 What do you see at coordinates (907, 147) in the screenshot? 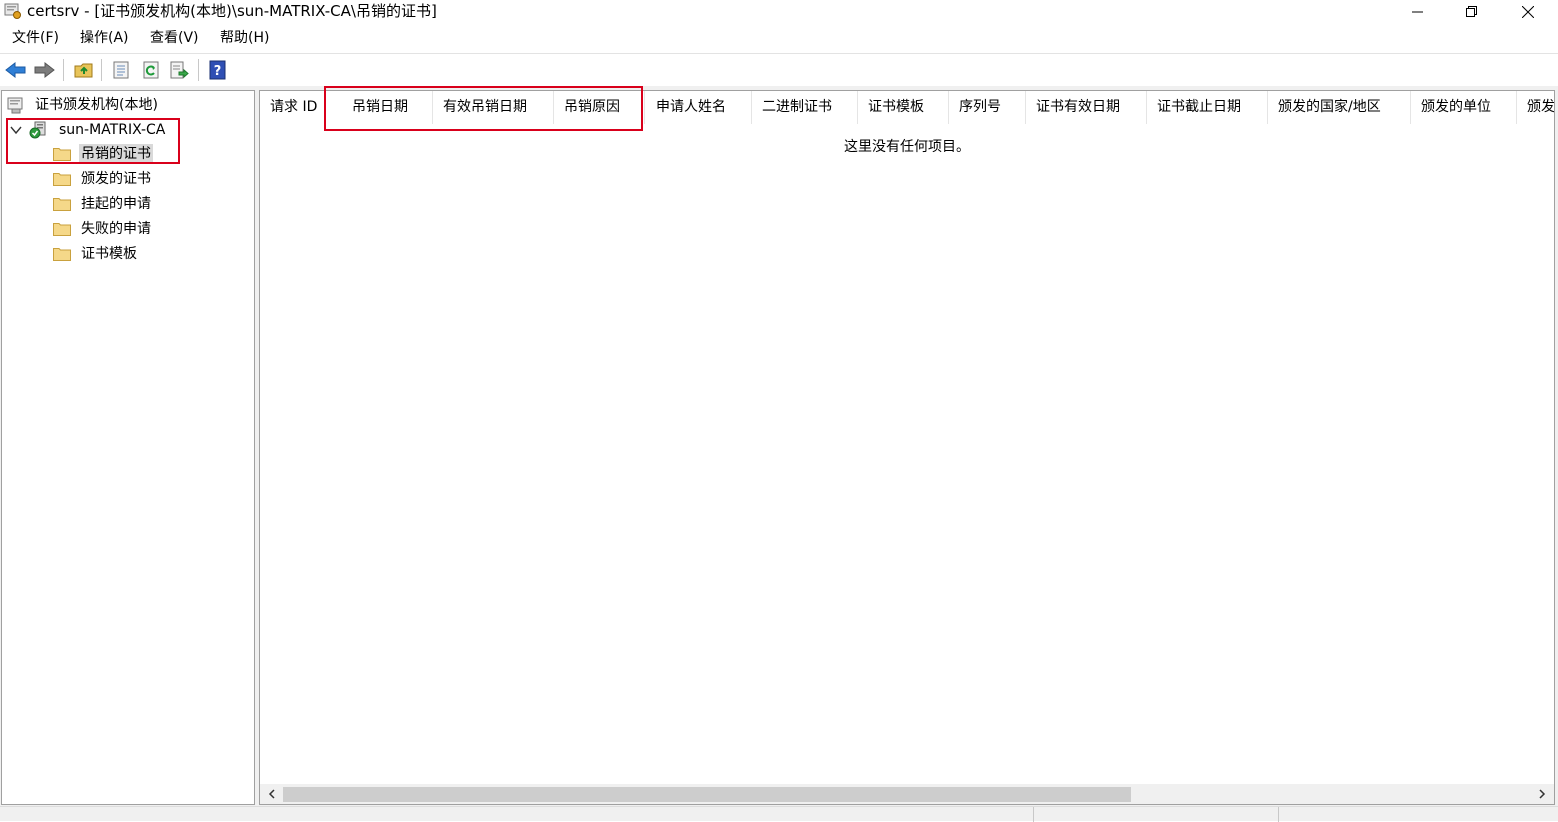
I see `empty-list-message: 这里没有任何项目。` at bounding box center [907, 147].